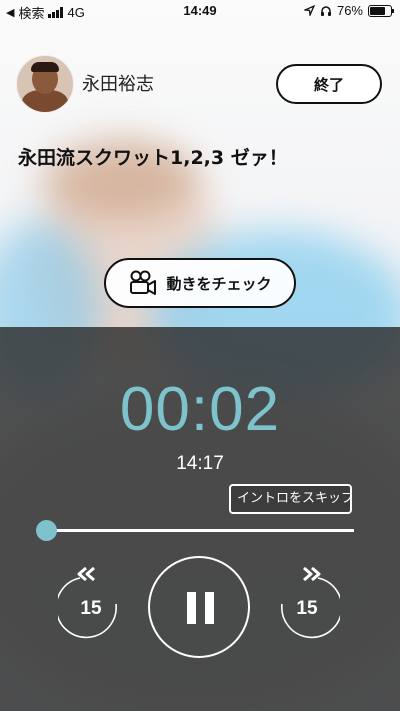 The image size is (400, 711). I want to click on check-motion-label: 動きをチェック, so click(219, 283).